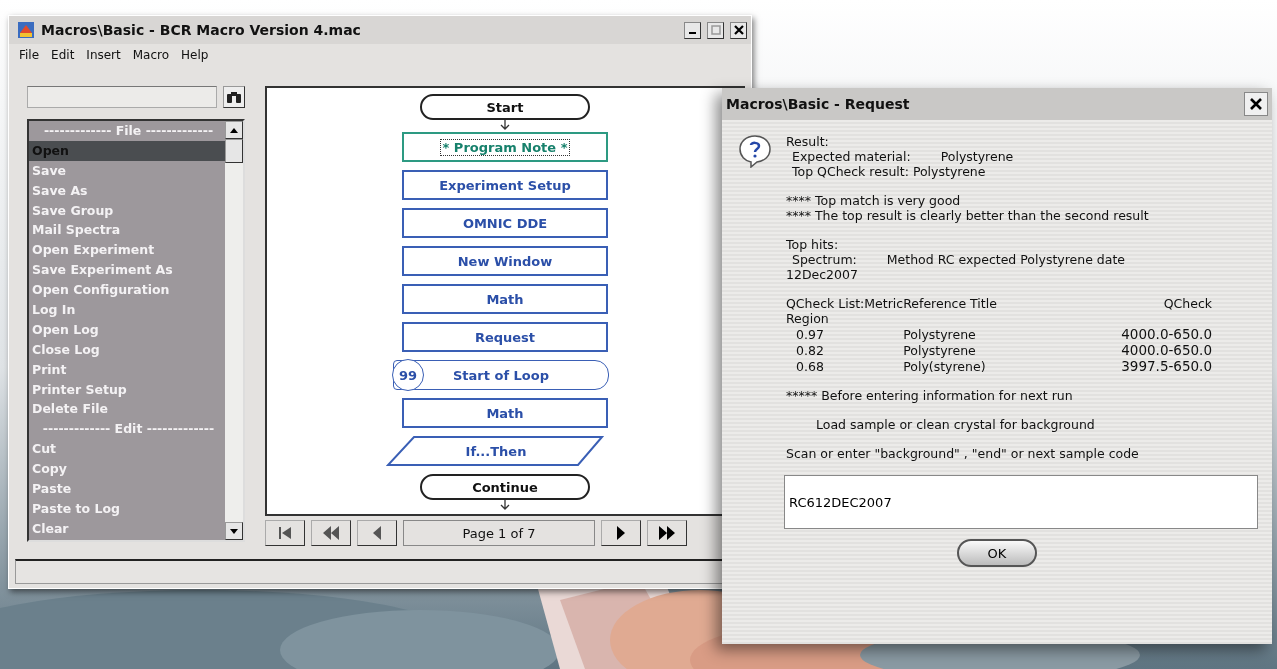  What do you see at coordinates (127, 369) in the screenshot?
I see `list-item: Print` at bounding box center [127, 369].